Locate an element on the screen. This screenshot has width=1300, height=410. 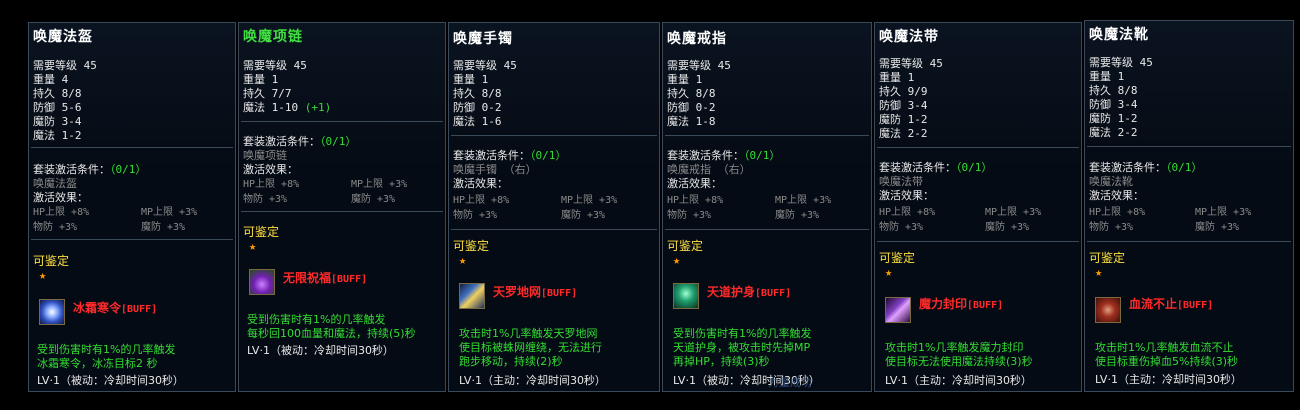
set-item-name: 唤魔法靴 is located at coordinates (1111, 181).